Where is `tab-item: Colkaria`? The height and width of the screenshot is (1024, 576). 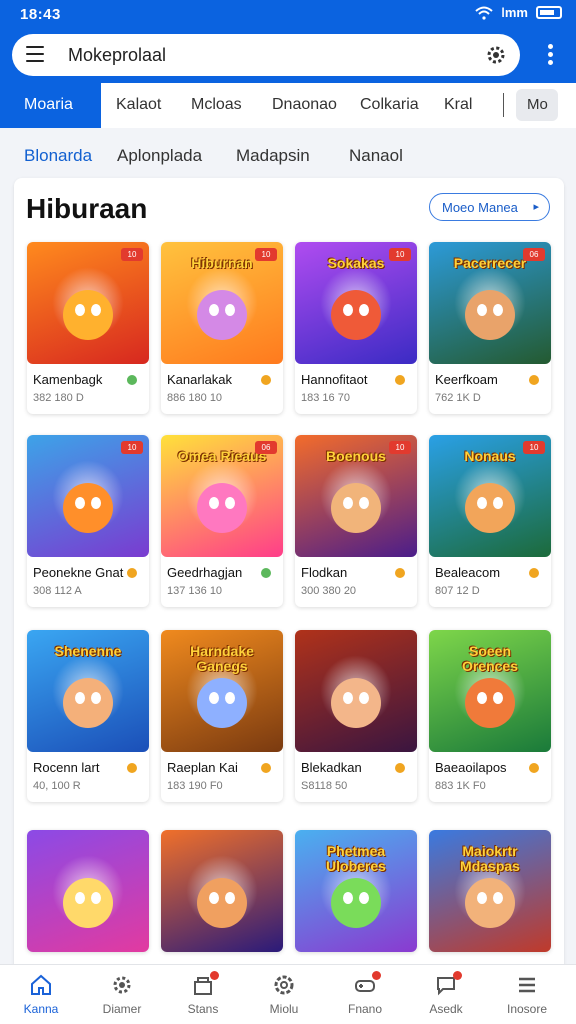
tab-item: Colkaria is located at coordinates (389, 105).